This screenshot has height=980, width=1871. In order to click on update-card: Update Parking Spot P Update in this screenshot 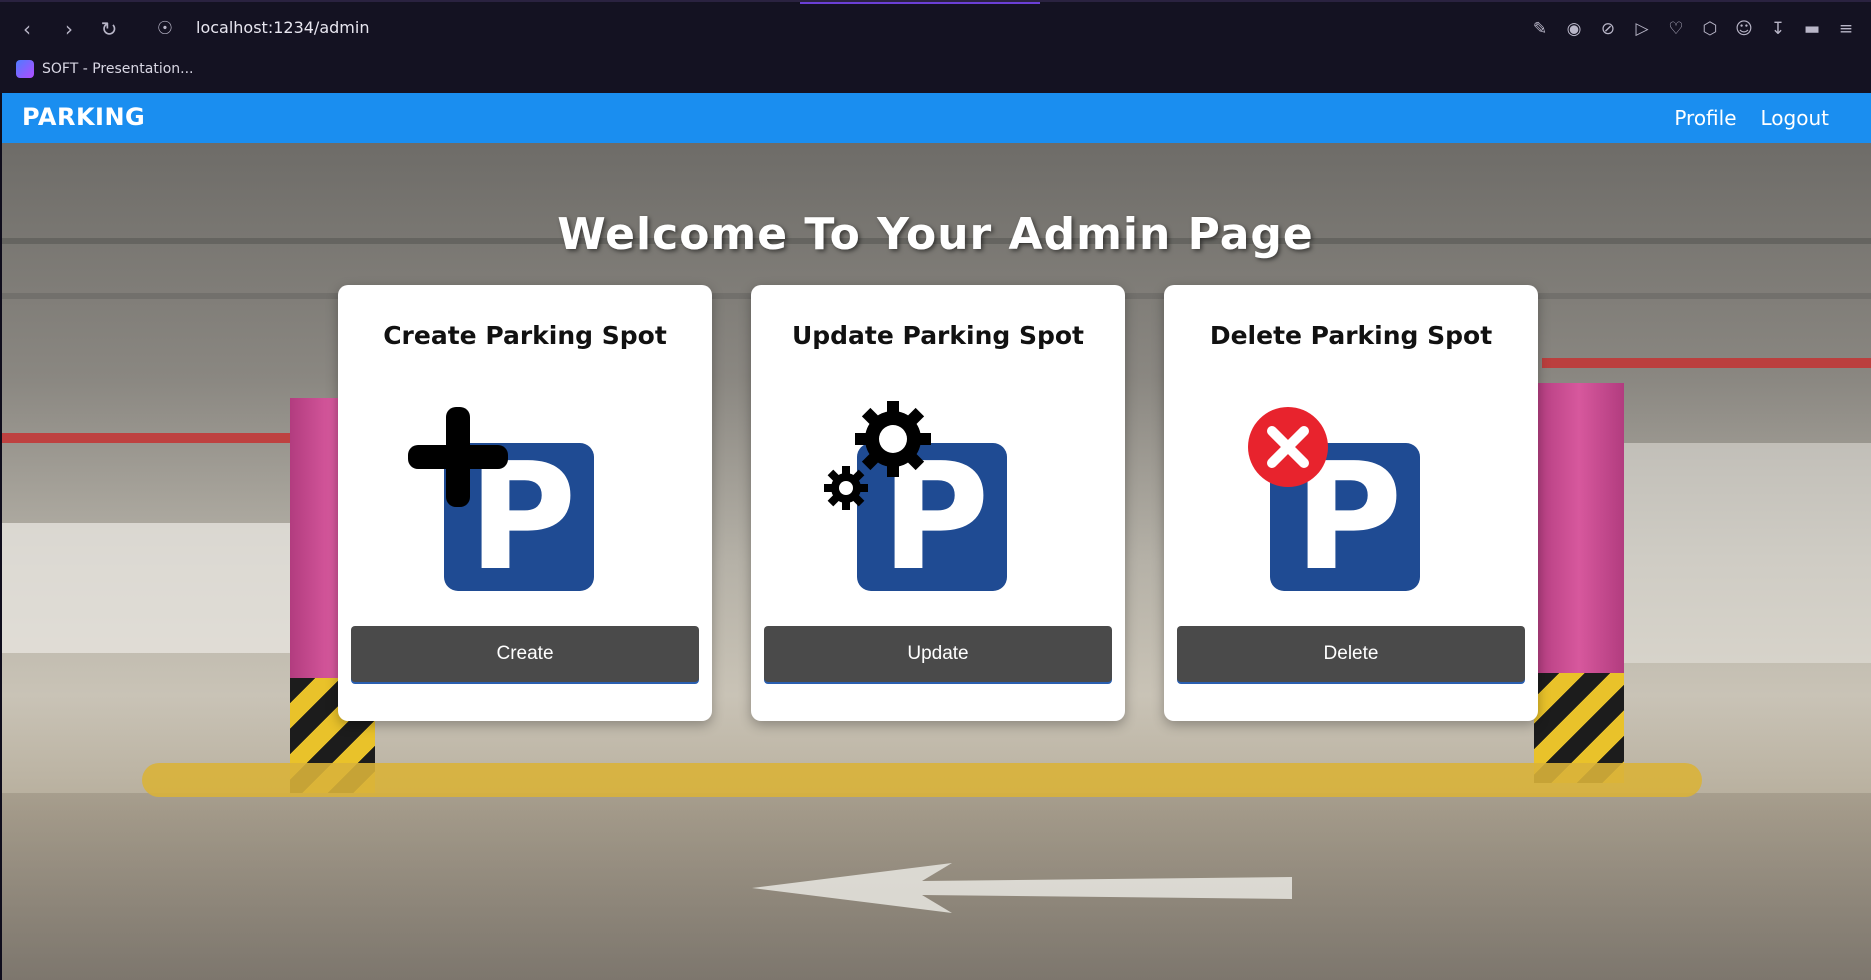, I will do `click(938, 503)`.